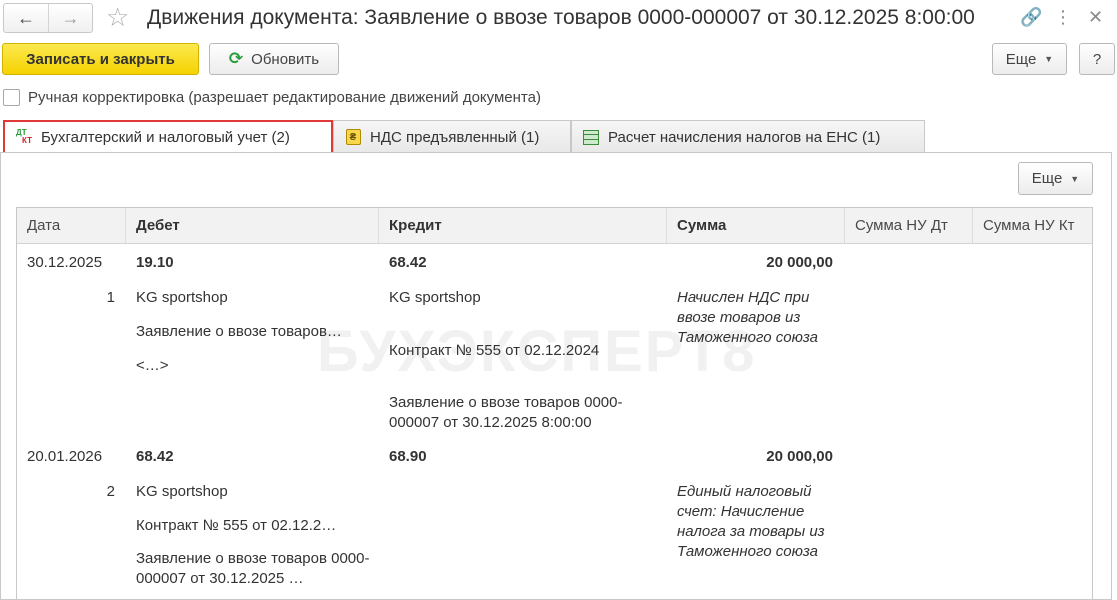 The image size is (1117, 600). I want to click on row1-debit-sub3: <…>, so click(152, 365).